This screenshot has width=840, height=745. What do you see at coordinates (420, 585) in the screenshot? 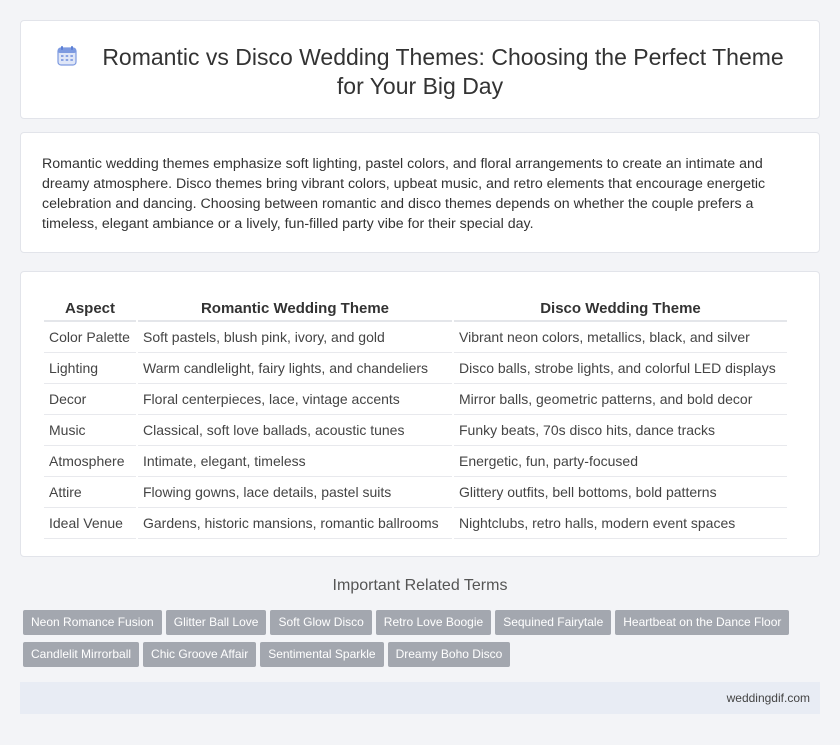
I see `related-terms-title: Important Related Terms` at bounding box center [420, 585].